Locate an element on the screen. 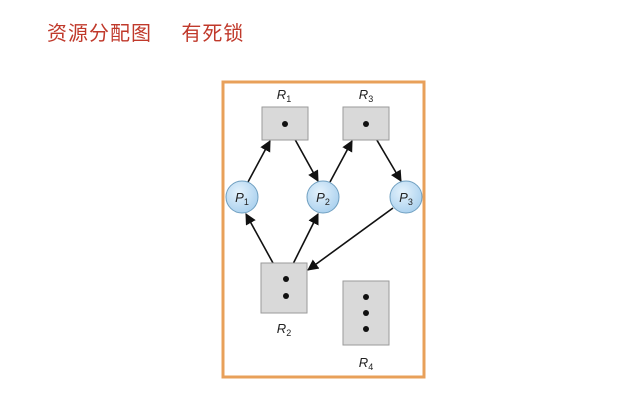 The image size is (631, 412). resource-r2-box is located at coordinates (284, 288).